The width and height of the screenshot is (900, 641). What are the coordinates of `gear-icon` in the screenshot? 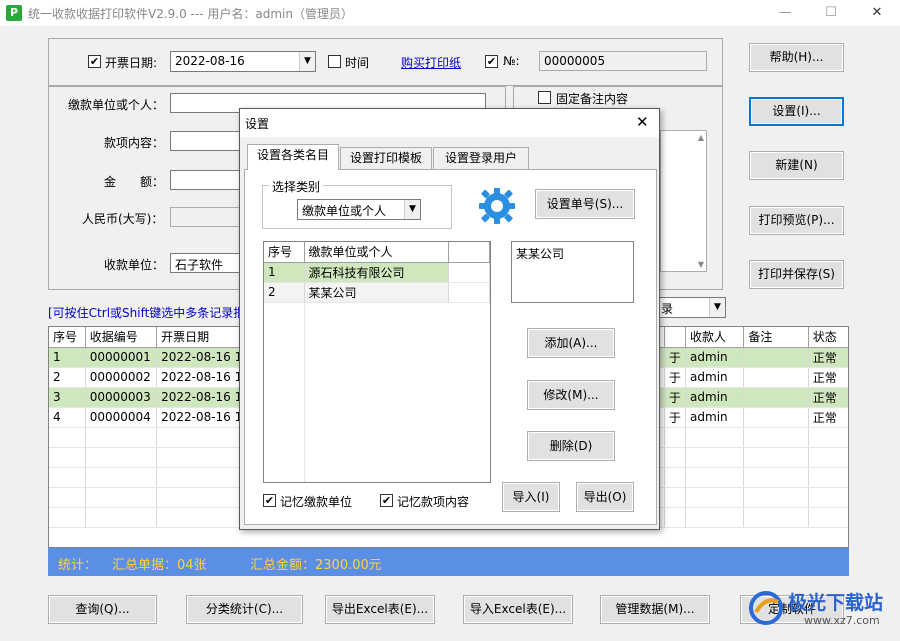 It's located at (497, 206).